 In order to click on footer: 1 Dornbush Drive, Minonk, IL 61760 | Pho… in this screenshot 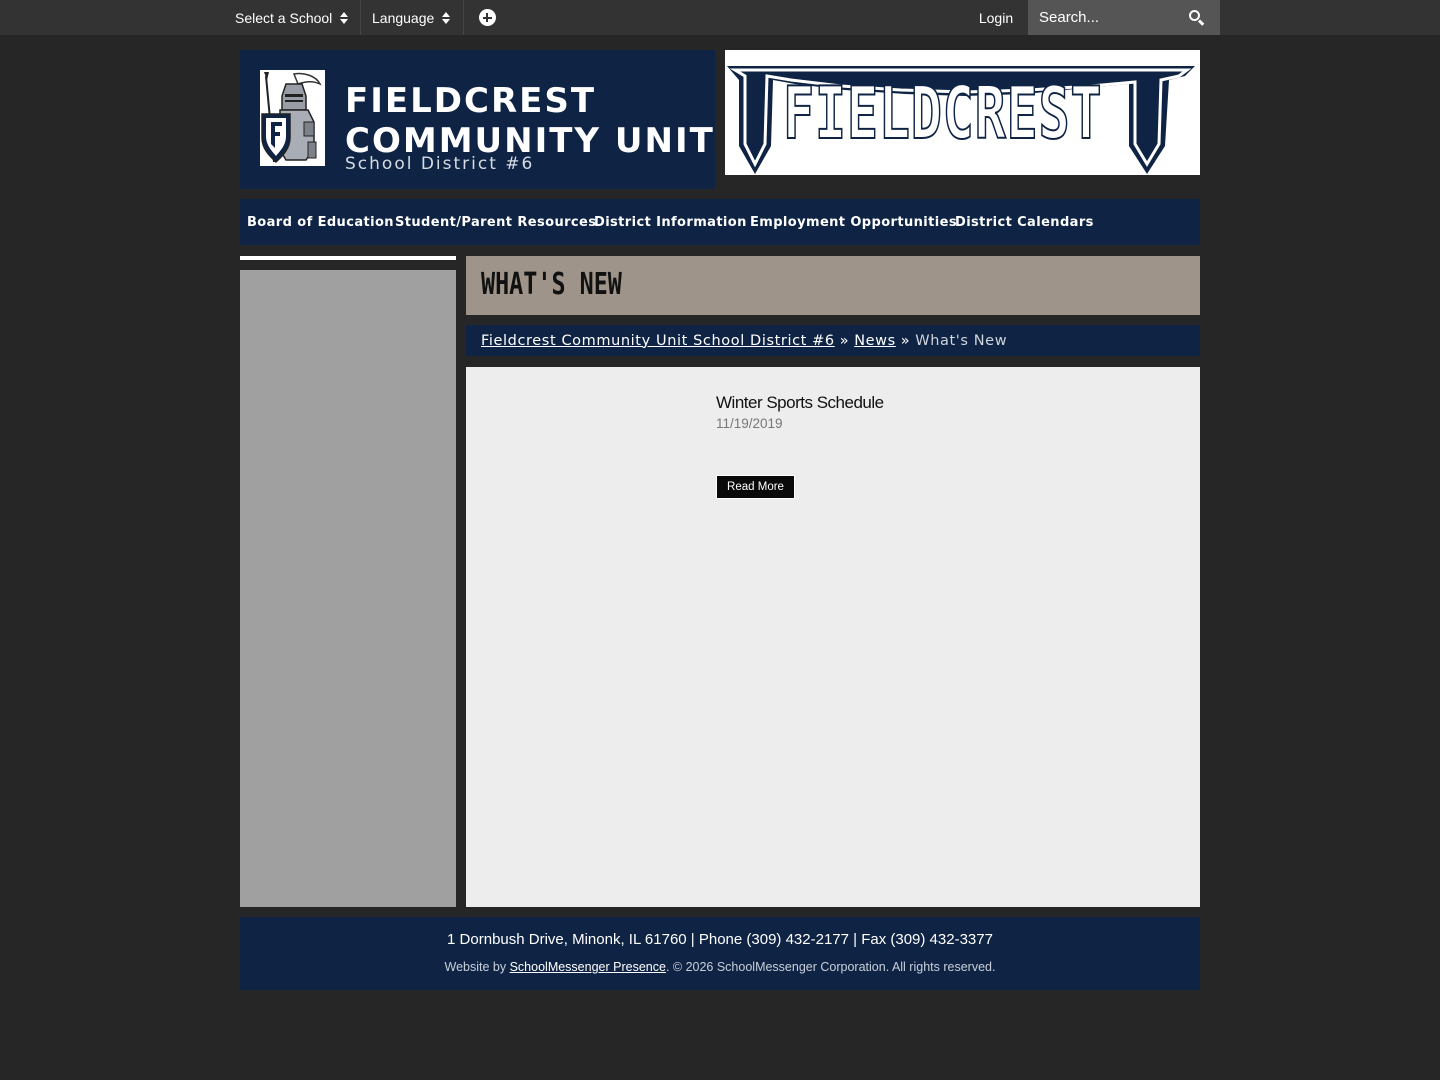, I will do `click(720, 953)`.